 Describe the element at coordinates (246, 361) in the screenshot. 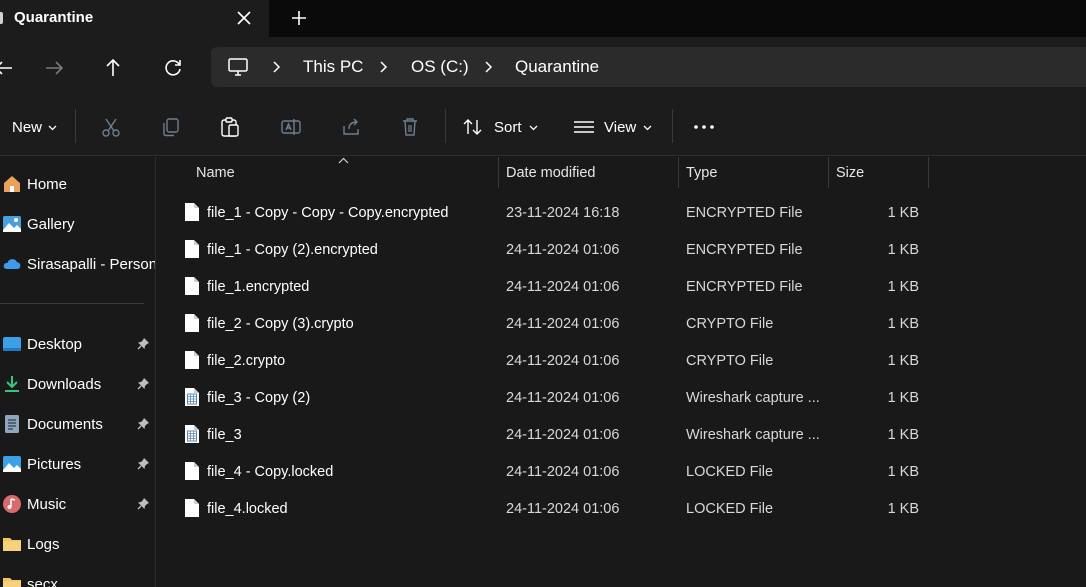

I see `file-name: file_2.crypto` at that location.